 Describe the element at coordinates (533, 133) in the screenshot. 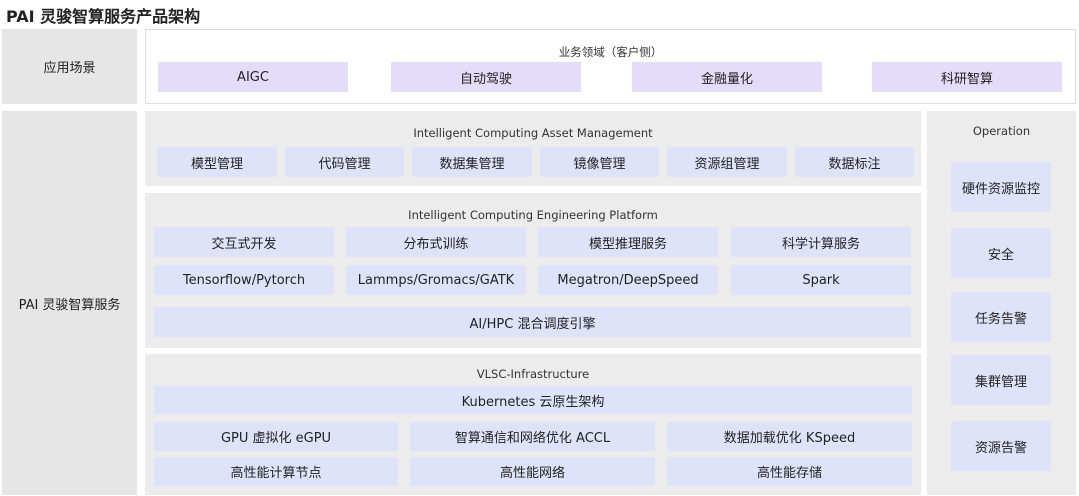

I see `asset-management-header: Intelligent Computing Asset Management` at that location.